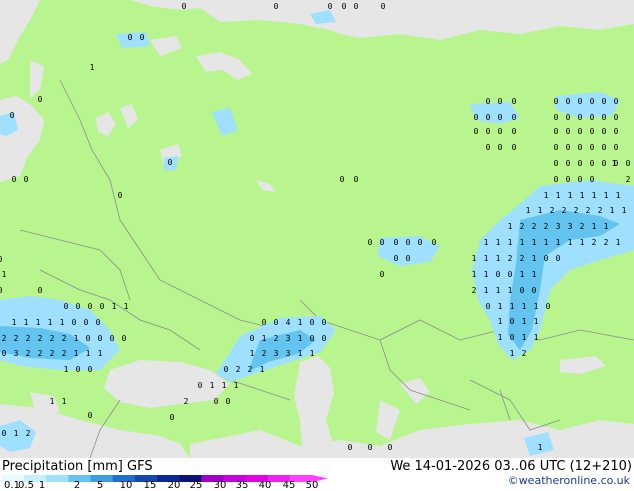 This screenshot has height=491, width=634. I want to click on scale-tick-label: 15, so click(150, 485).